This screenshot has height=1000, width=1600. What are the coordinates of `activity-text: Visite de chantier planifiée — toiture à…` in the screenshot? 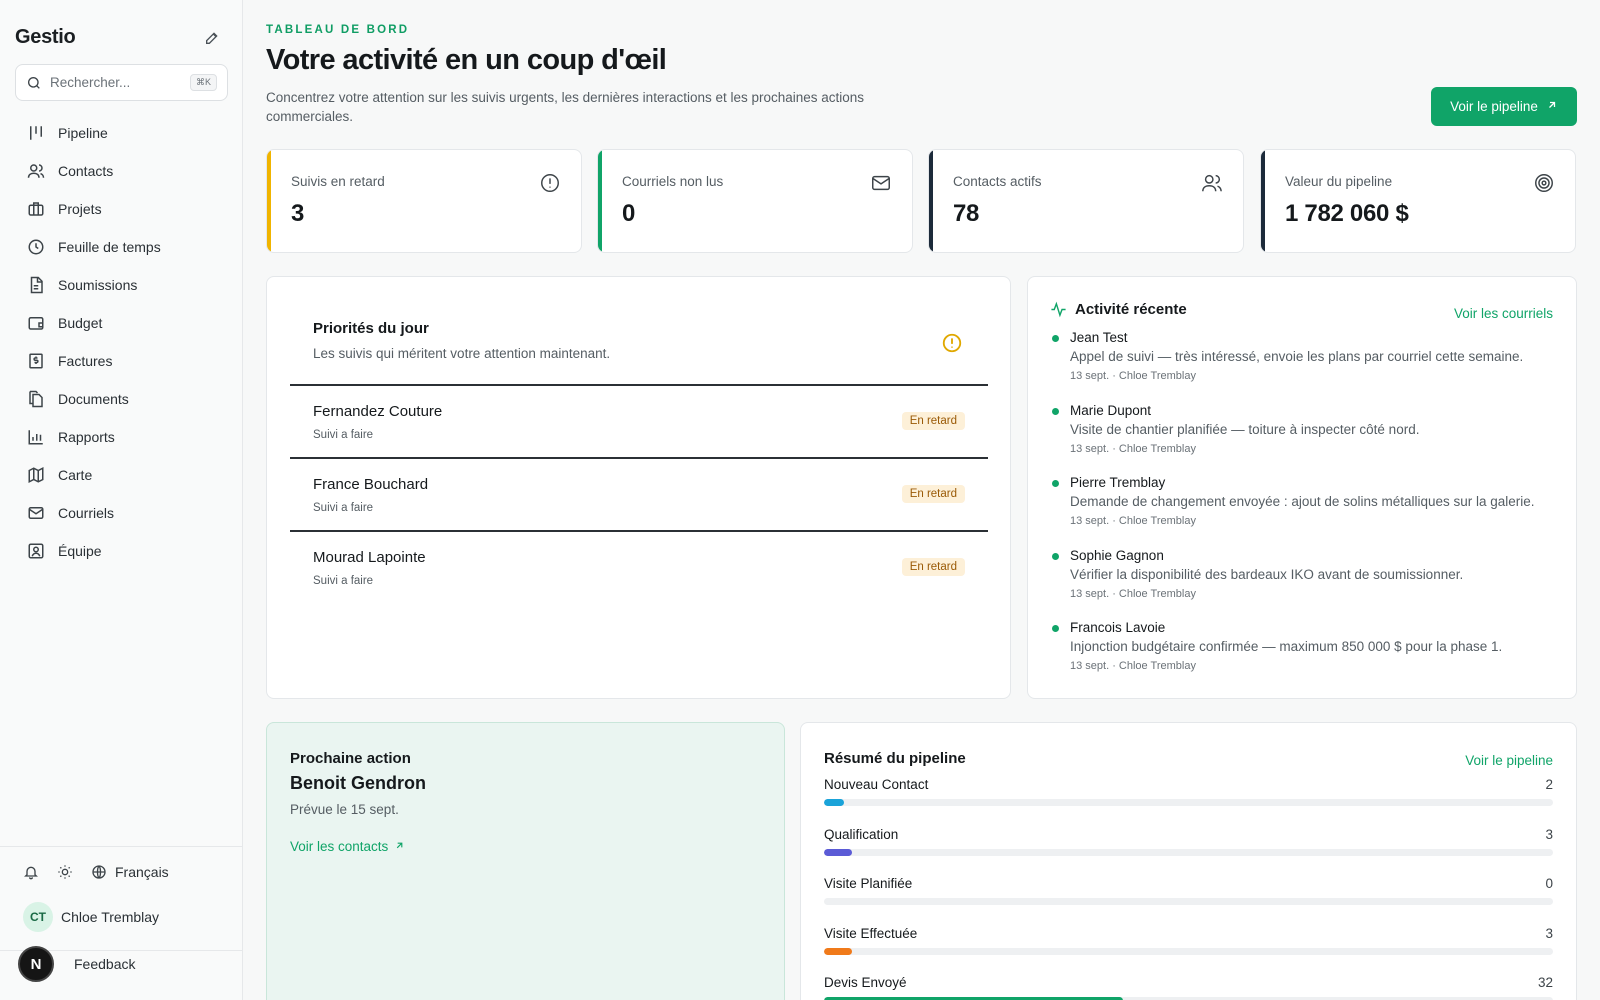 It's located at (1245, 429).